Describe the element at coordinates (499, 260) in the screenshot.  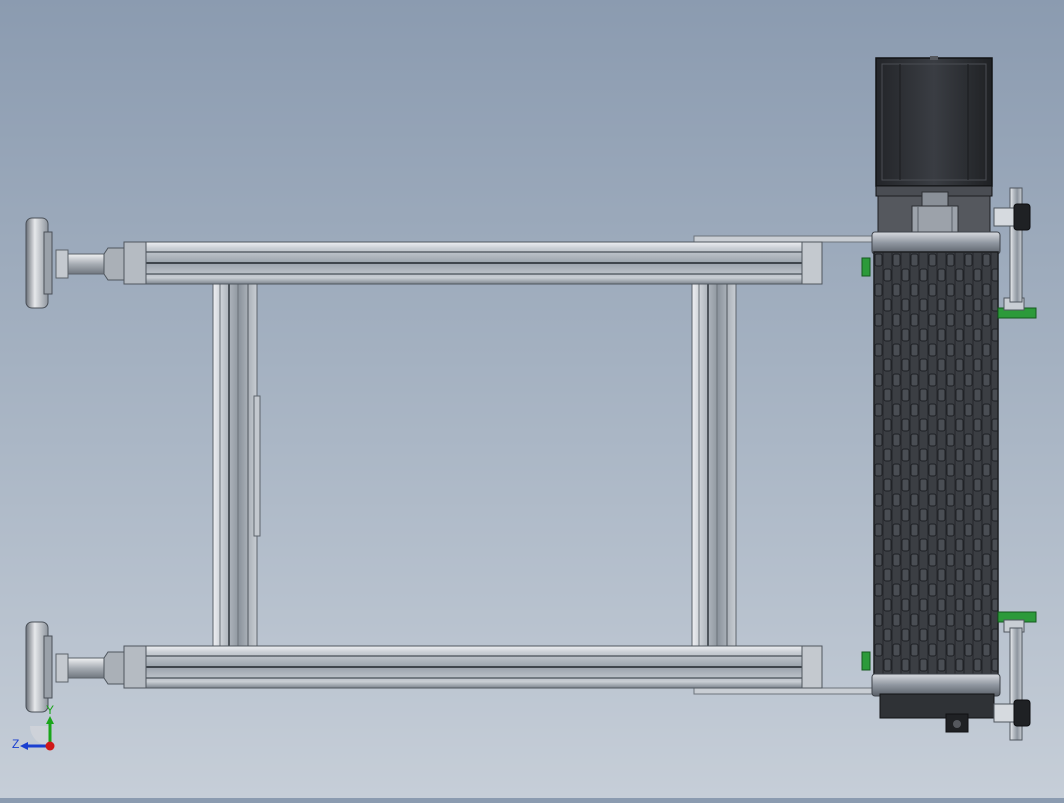
I see `top-rail` at that location.